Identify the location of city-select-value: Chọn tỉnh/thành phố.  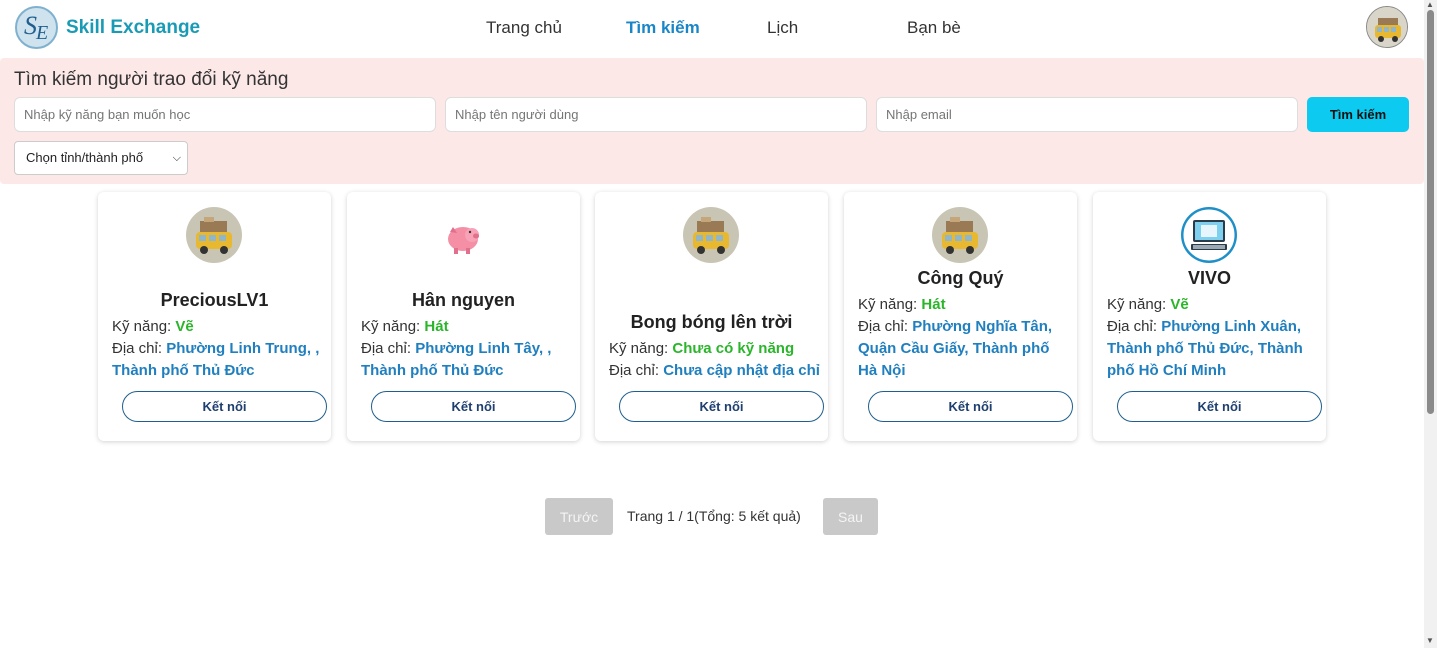
(85, 157).